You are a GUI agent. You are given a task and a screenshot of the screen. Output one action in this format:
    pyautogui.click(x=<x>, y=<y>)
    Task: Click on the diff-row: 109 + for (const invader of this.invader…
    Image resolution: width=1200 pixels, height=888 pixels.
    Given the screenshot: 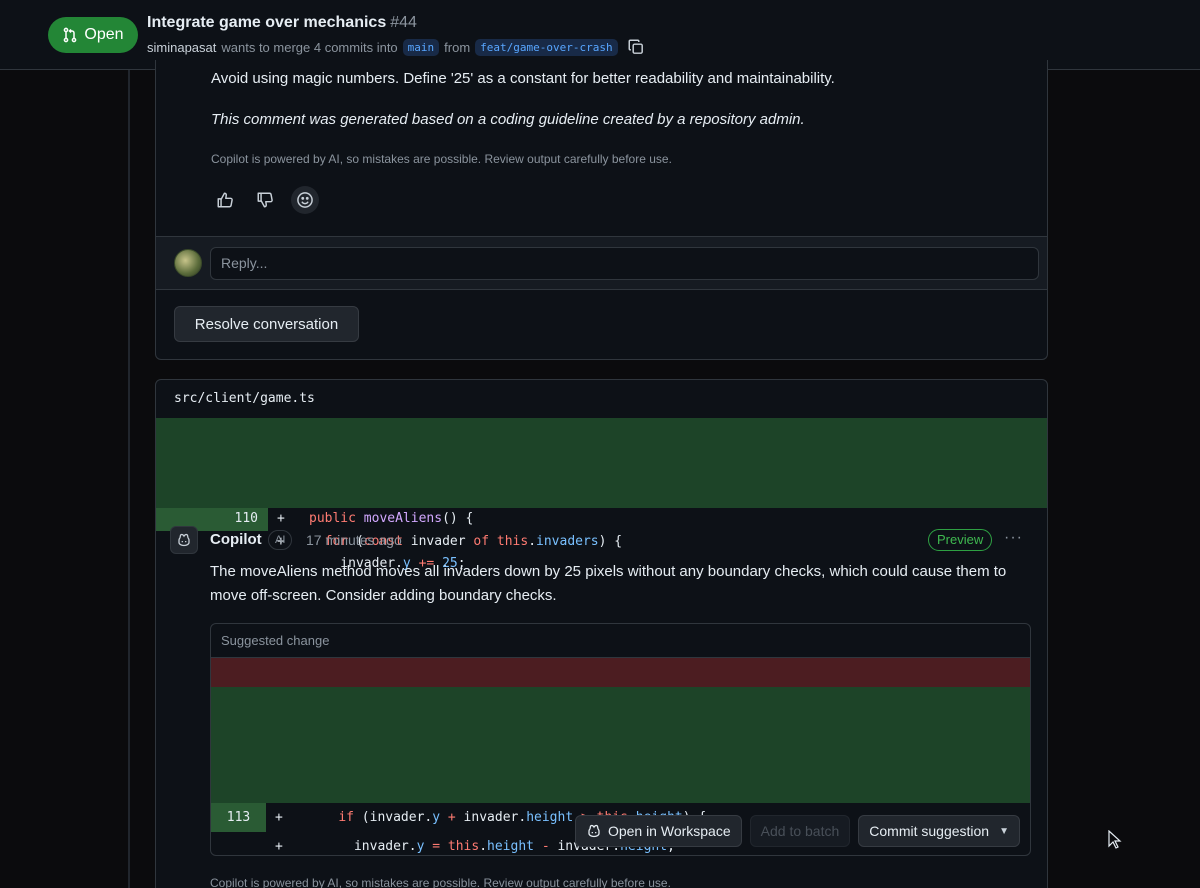 What is the action you would take?
    pyautogui.click(x=601, y=506)
    